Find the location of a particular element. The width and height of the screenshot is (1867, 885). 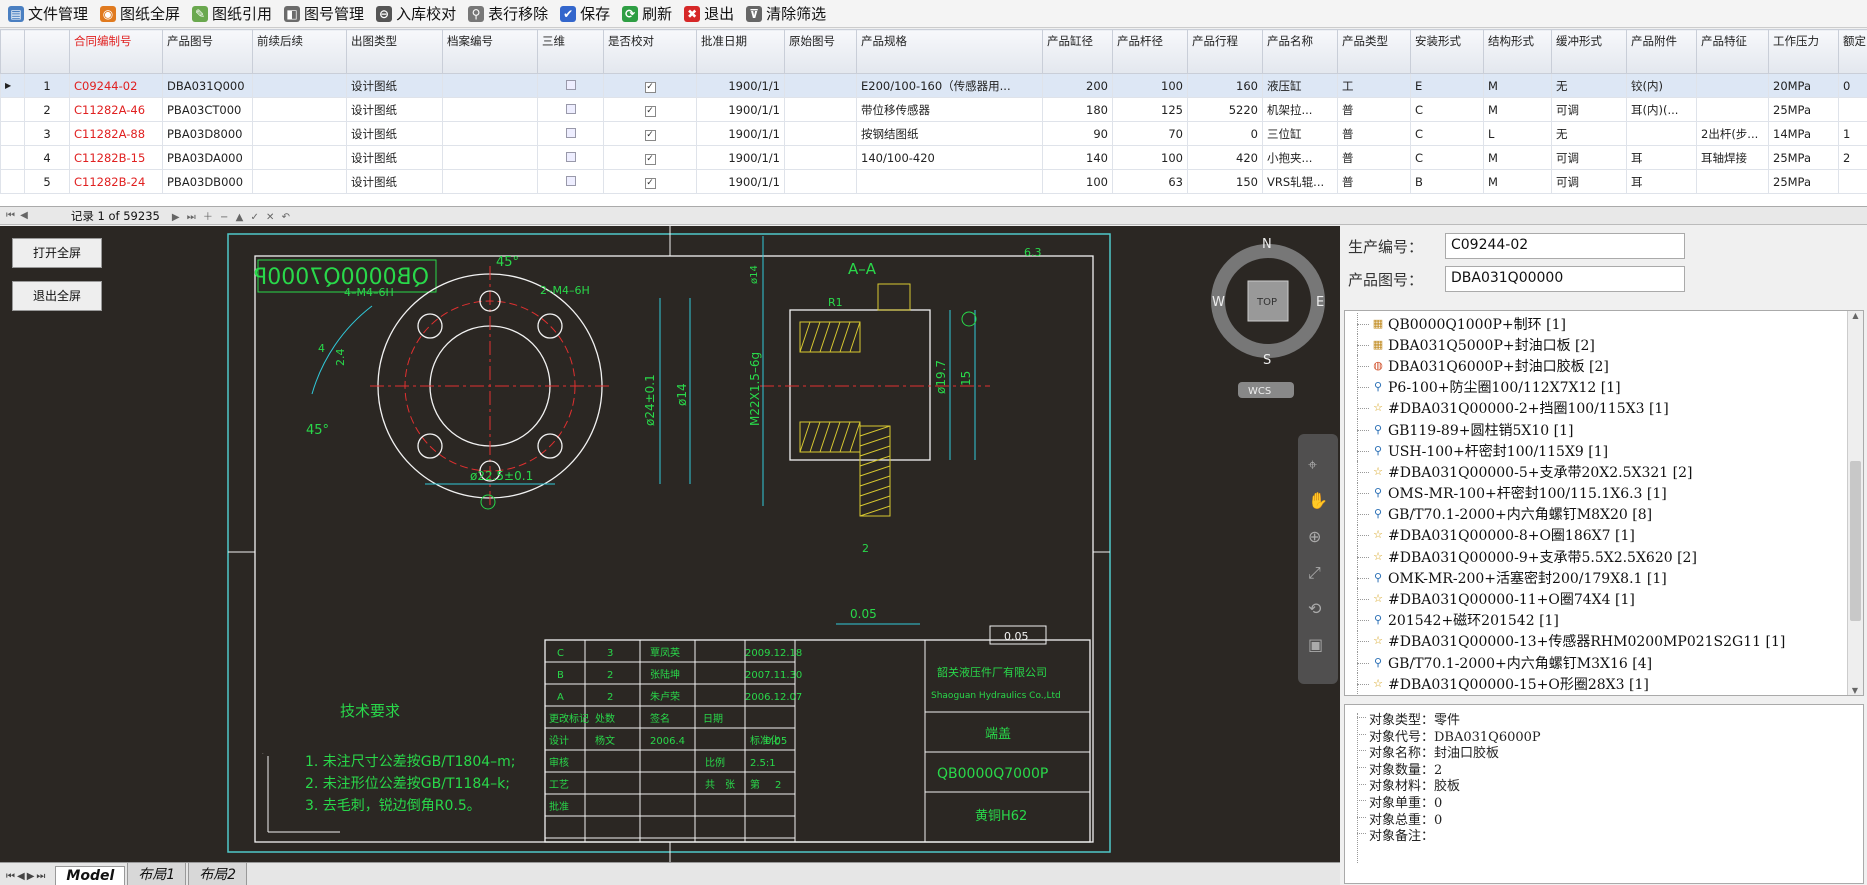

column-header: 额定 is located at coordinates (1852, 51).